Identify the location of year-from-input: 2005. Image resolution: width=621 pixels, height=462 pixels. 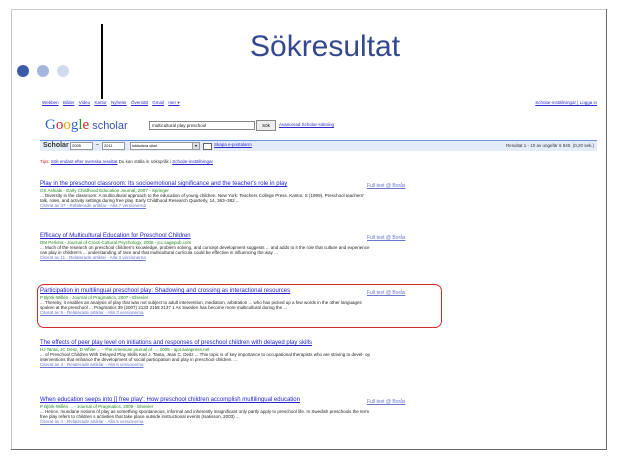
(81, 146).